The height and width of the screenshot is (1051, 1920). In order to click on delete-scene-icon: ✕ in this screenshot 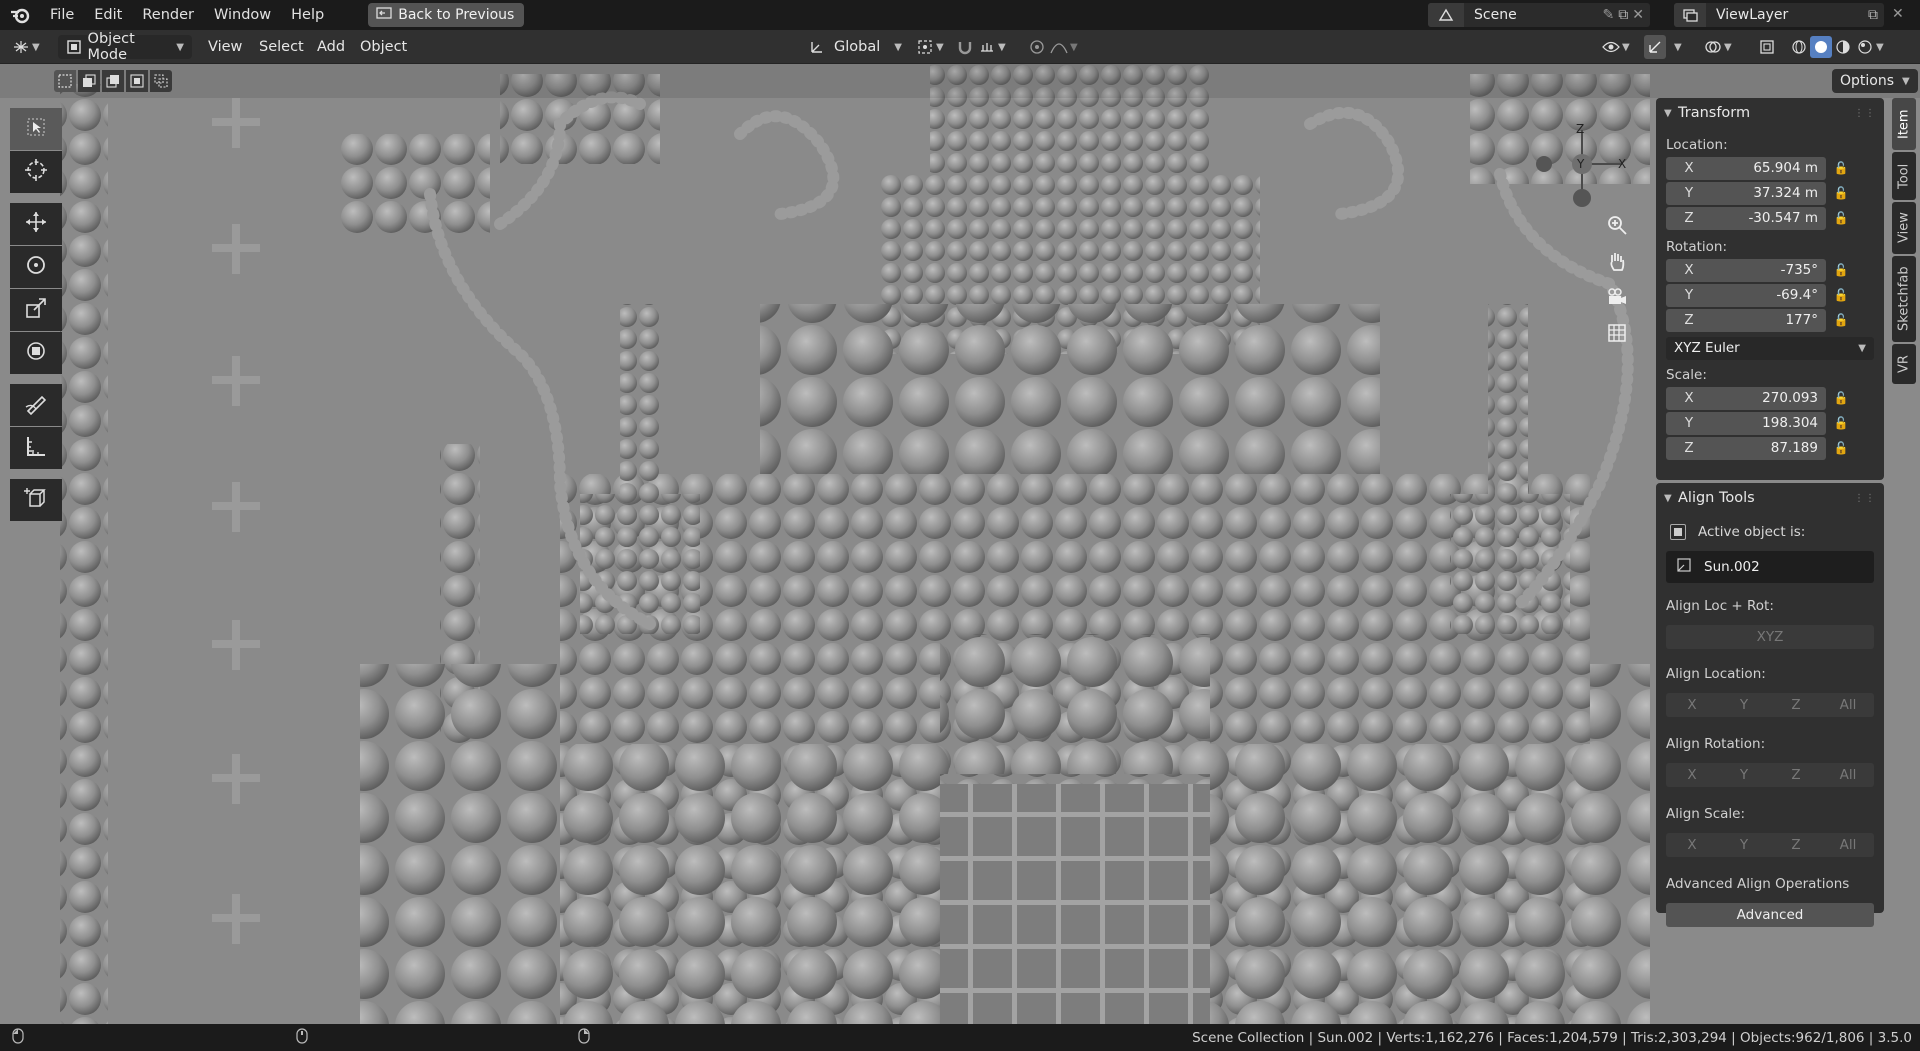, I will do `click(1638, 15)`.